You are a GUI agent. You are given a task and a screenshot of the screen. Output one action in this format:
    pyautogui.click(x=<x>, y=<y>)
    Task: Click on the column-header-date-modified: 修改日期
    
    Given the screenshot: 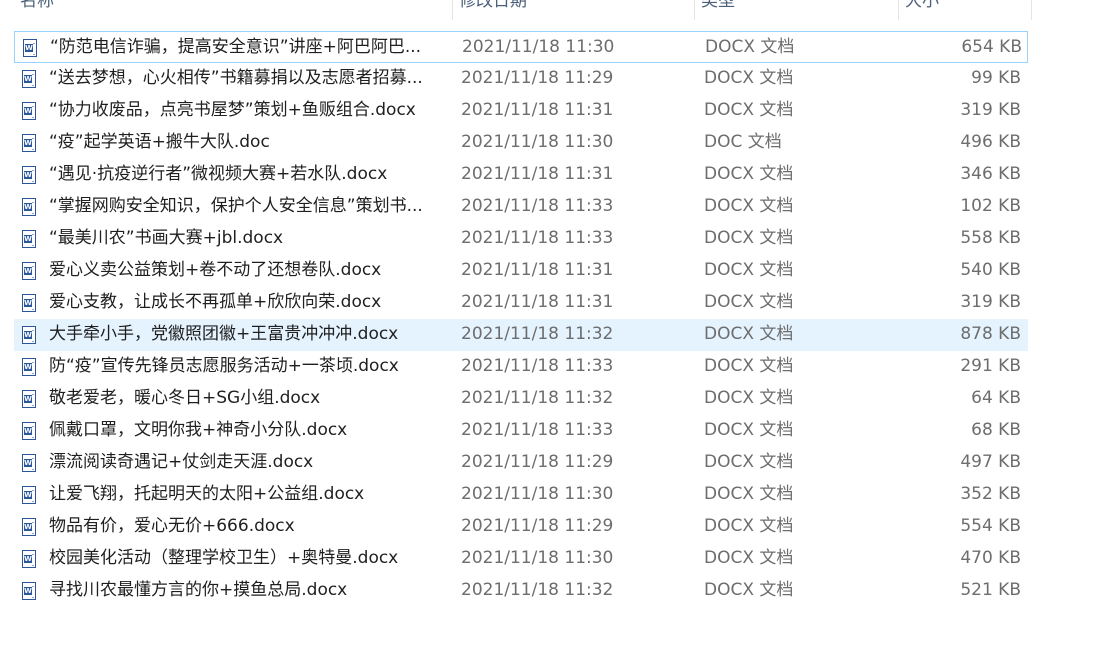 What is the action you would take?
    pyautogui.click(x=574, y=10)
    